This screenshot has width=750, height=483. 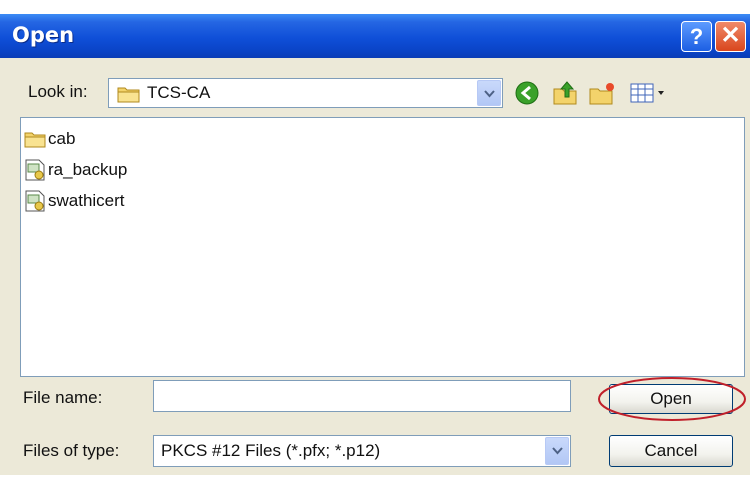 I want to click on highlight-ring, so click(x=672, y=399).